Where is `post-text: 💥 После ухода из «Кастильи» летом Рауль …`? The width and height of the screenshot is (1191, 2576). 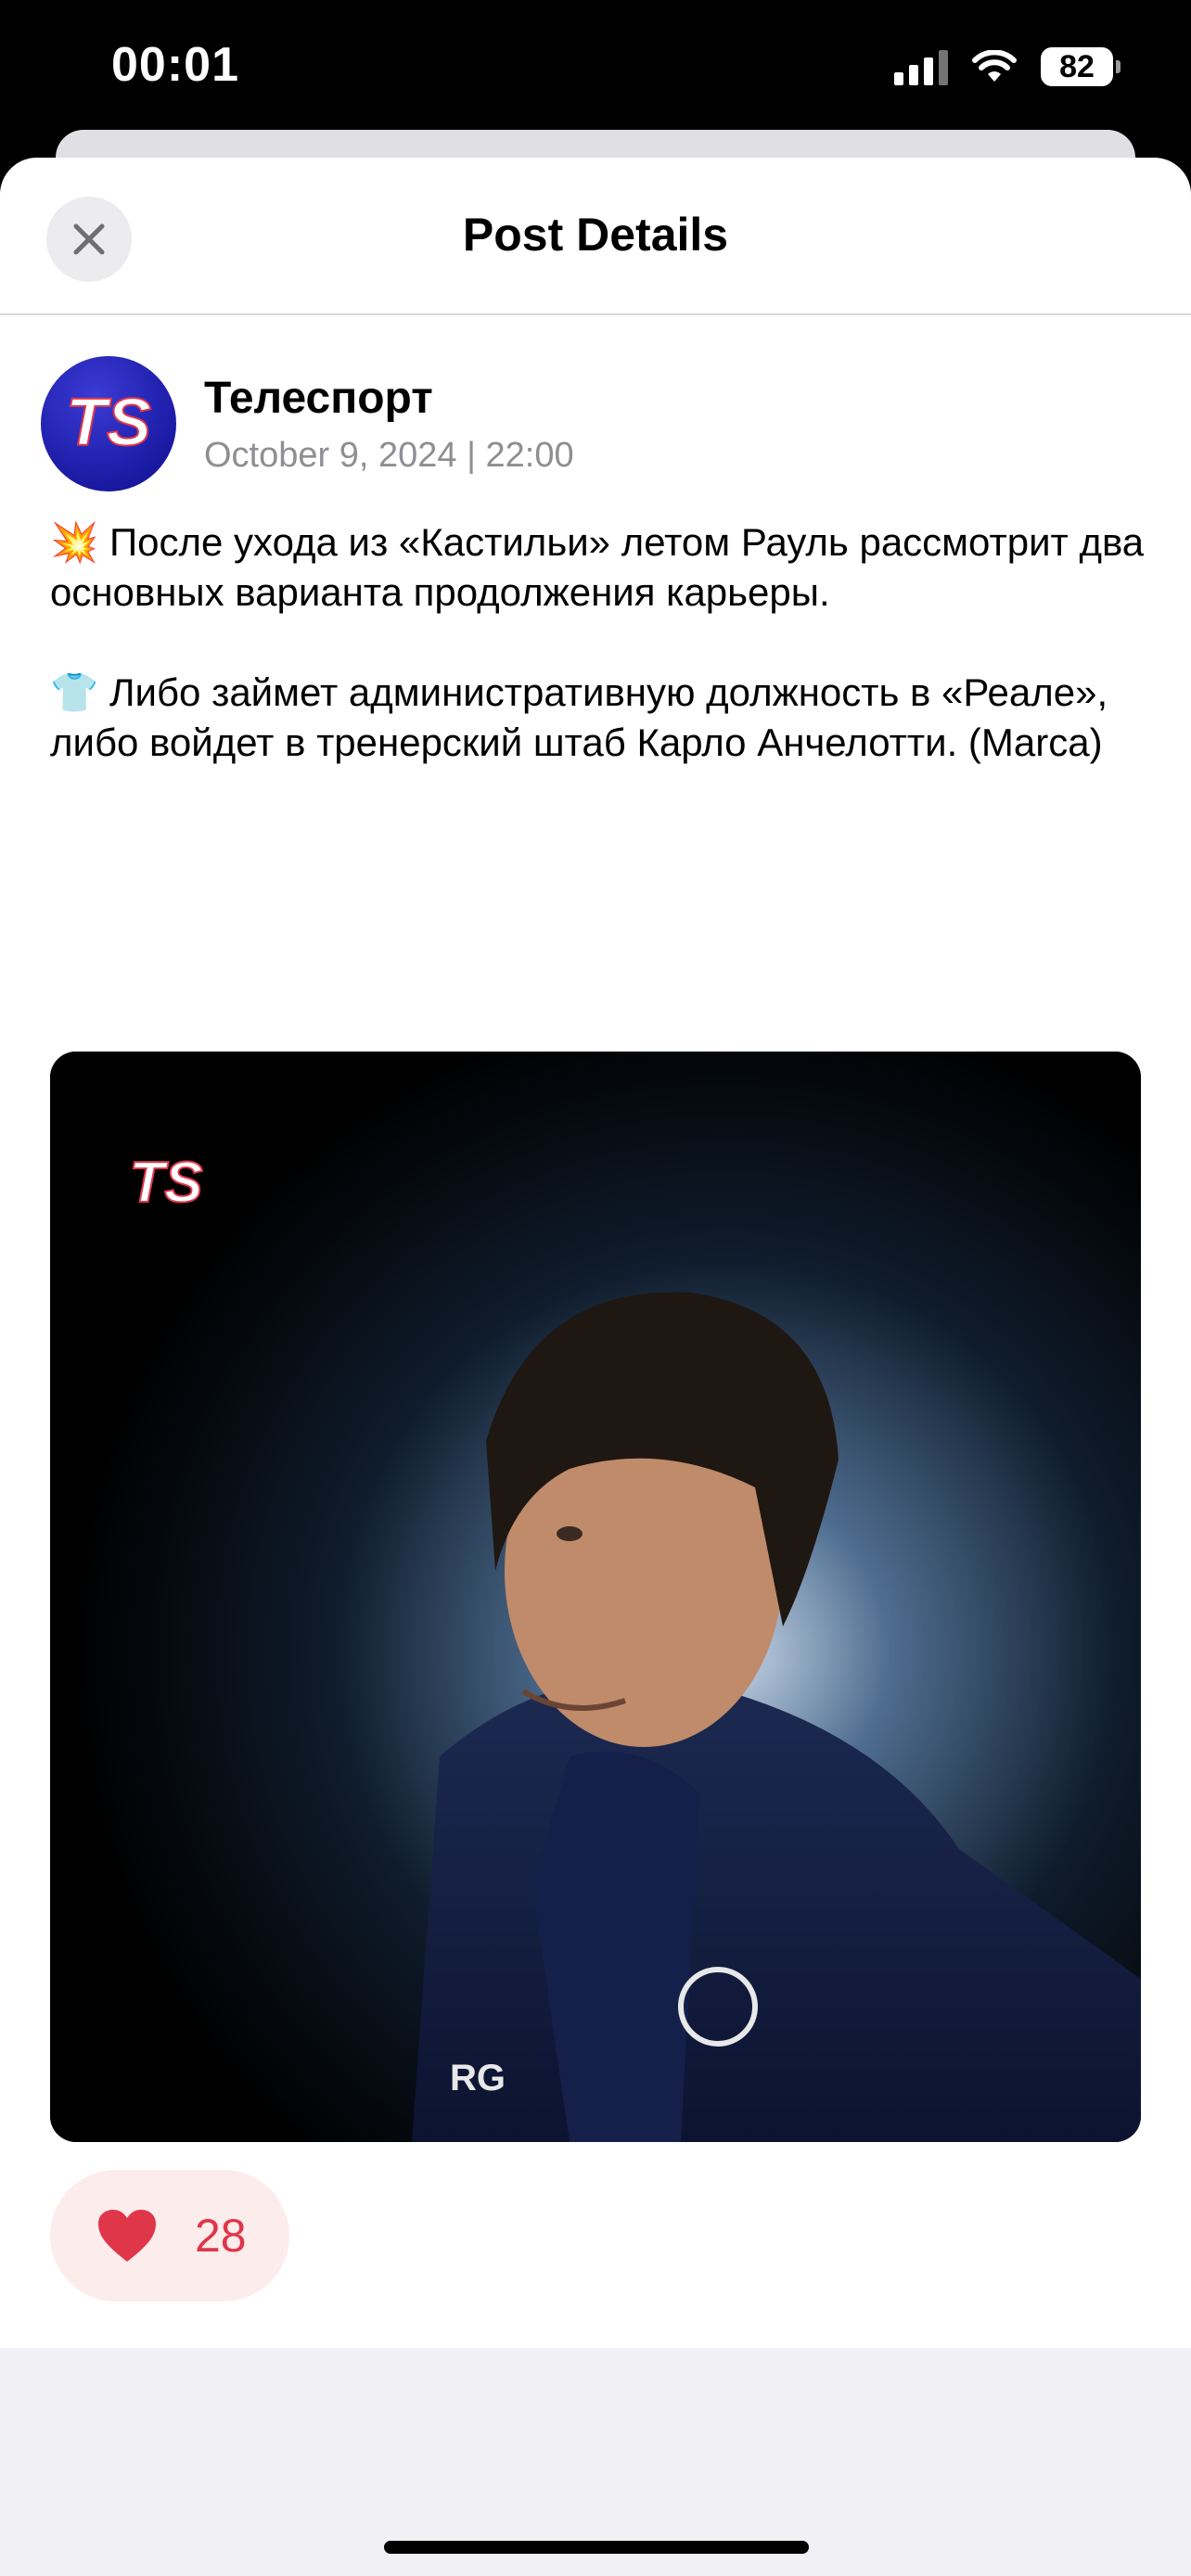 post-text: 💥 После ухода из «Кастильи» летом Рауль … is located at coordinates (597, 642).